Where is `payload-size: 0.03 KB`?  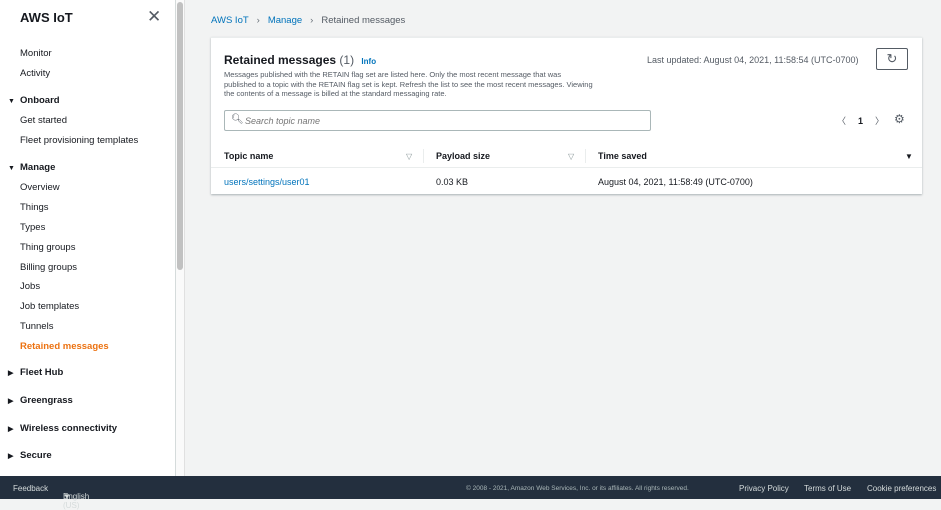
payload-size: 0.03 KB is located at coordinates (452, 182).